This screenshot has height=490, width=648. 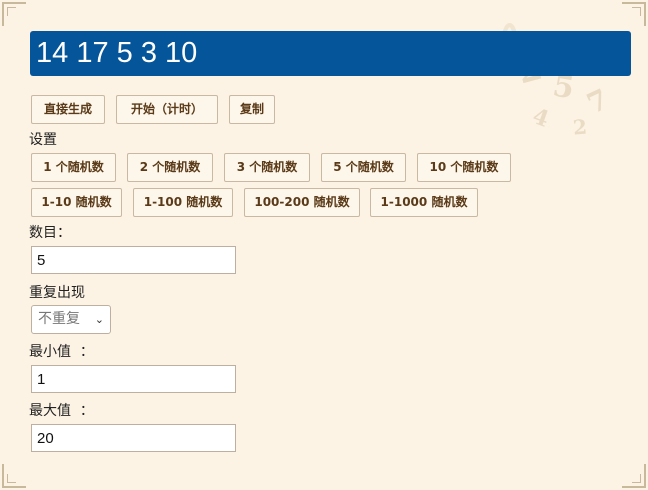 I want to click on start-timed-button: 开始（计时）, so click(x=167, y=109).